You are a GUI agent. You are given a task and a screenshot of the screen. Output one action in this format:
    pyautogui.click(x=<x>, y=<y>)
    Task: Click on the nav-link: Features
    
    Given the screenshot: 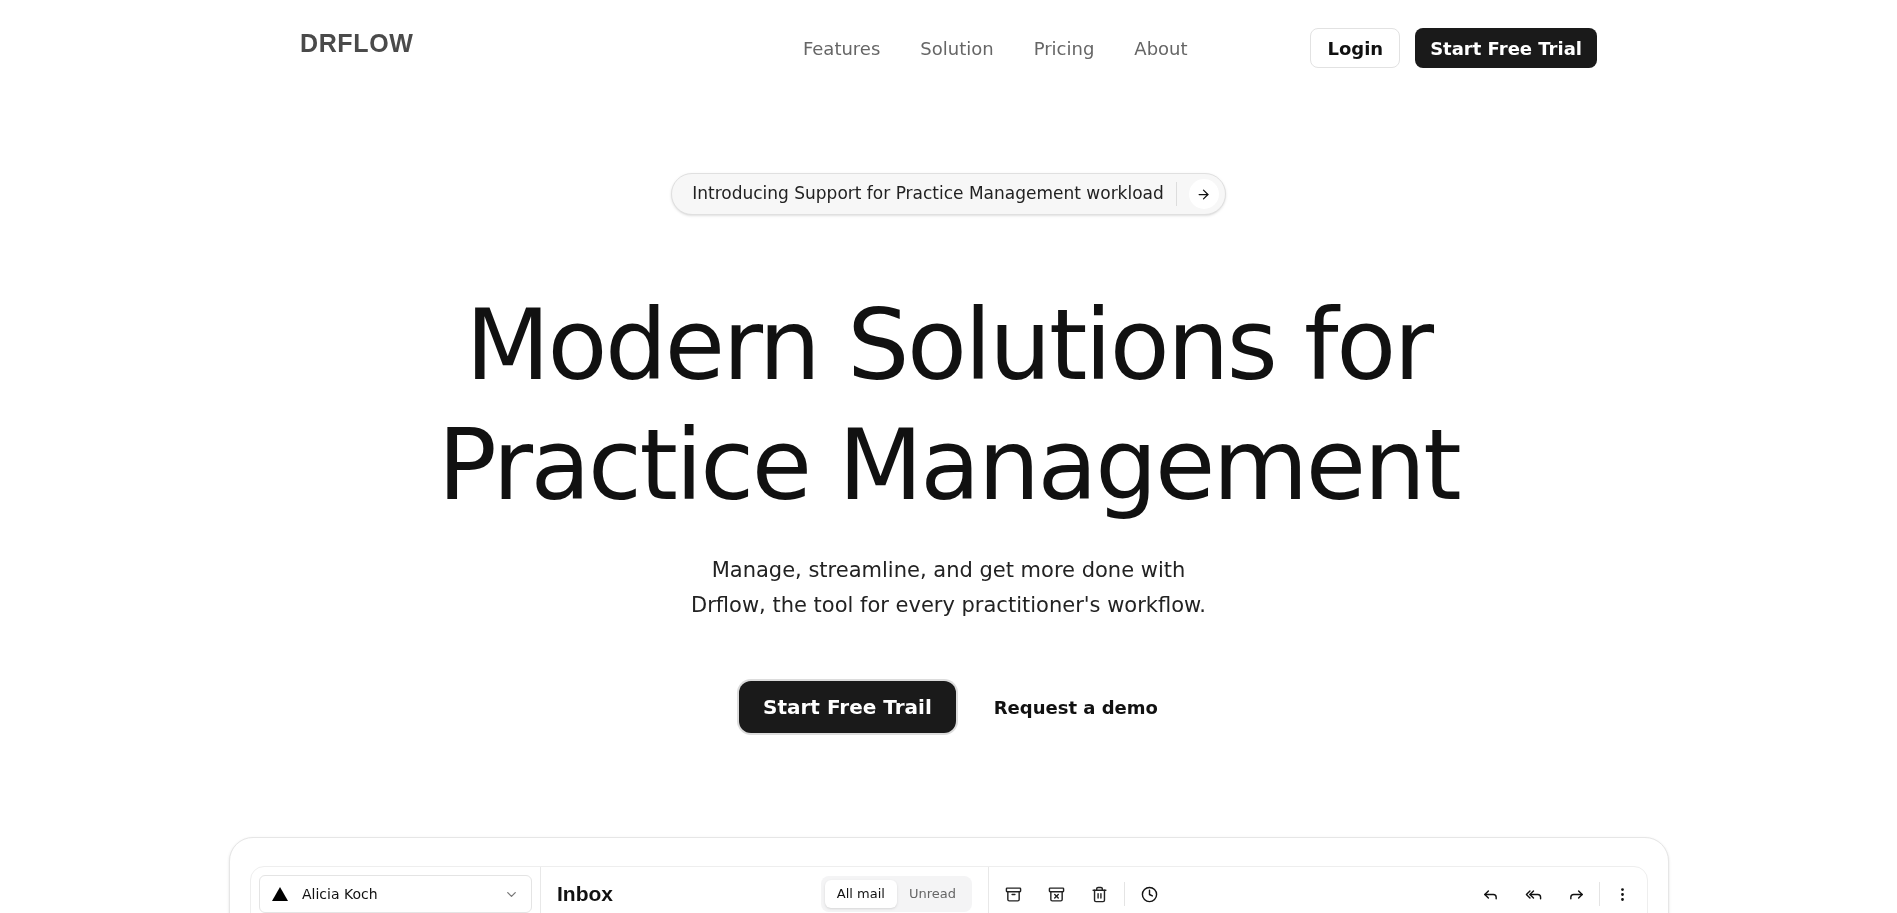 What is the action you would take?
    pyautogui.click(x=841, y=48)
    